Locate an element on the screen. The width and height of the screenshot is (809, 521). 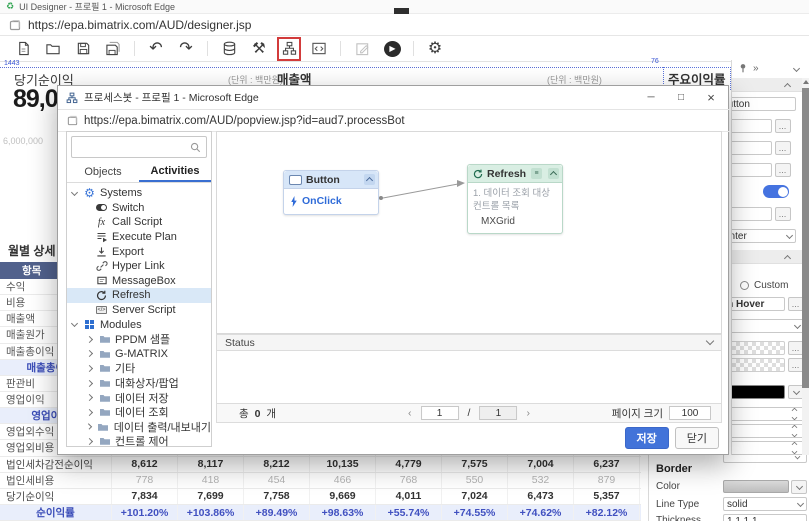
style-dropdown is located at coordinates (768, 326).